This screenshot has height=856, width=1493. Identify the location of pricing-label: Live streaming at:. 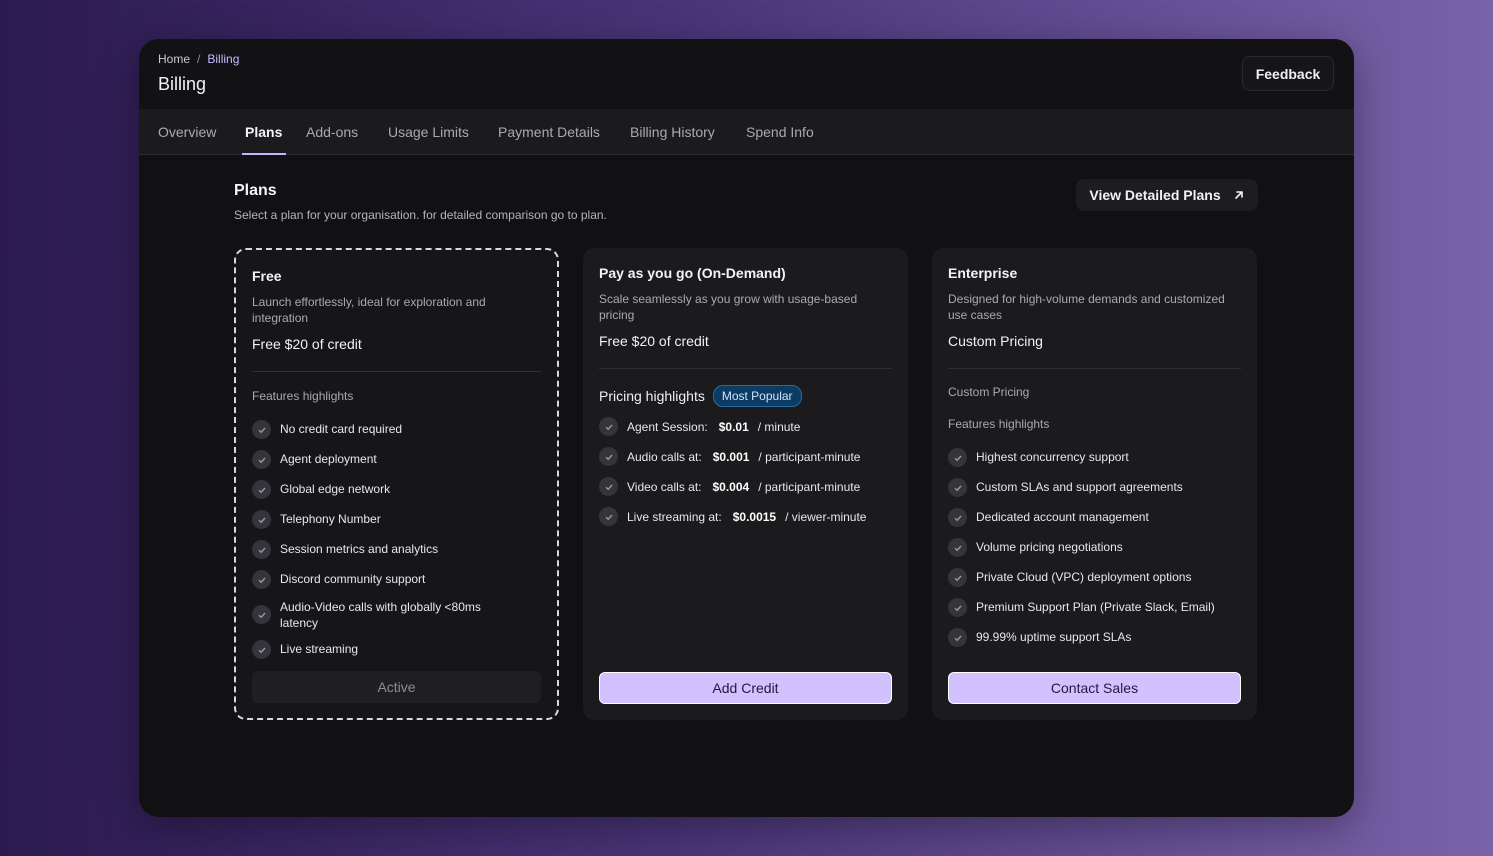
(674, 517).